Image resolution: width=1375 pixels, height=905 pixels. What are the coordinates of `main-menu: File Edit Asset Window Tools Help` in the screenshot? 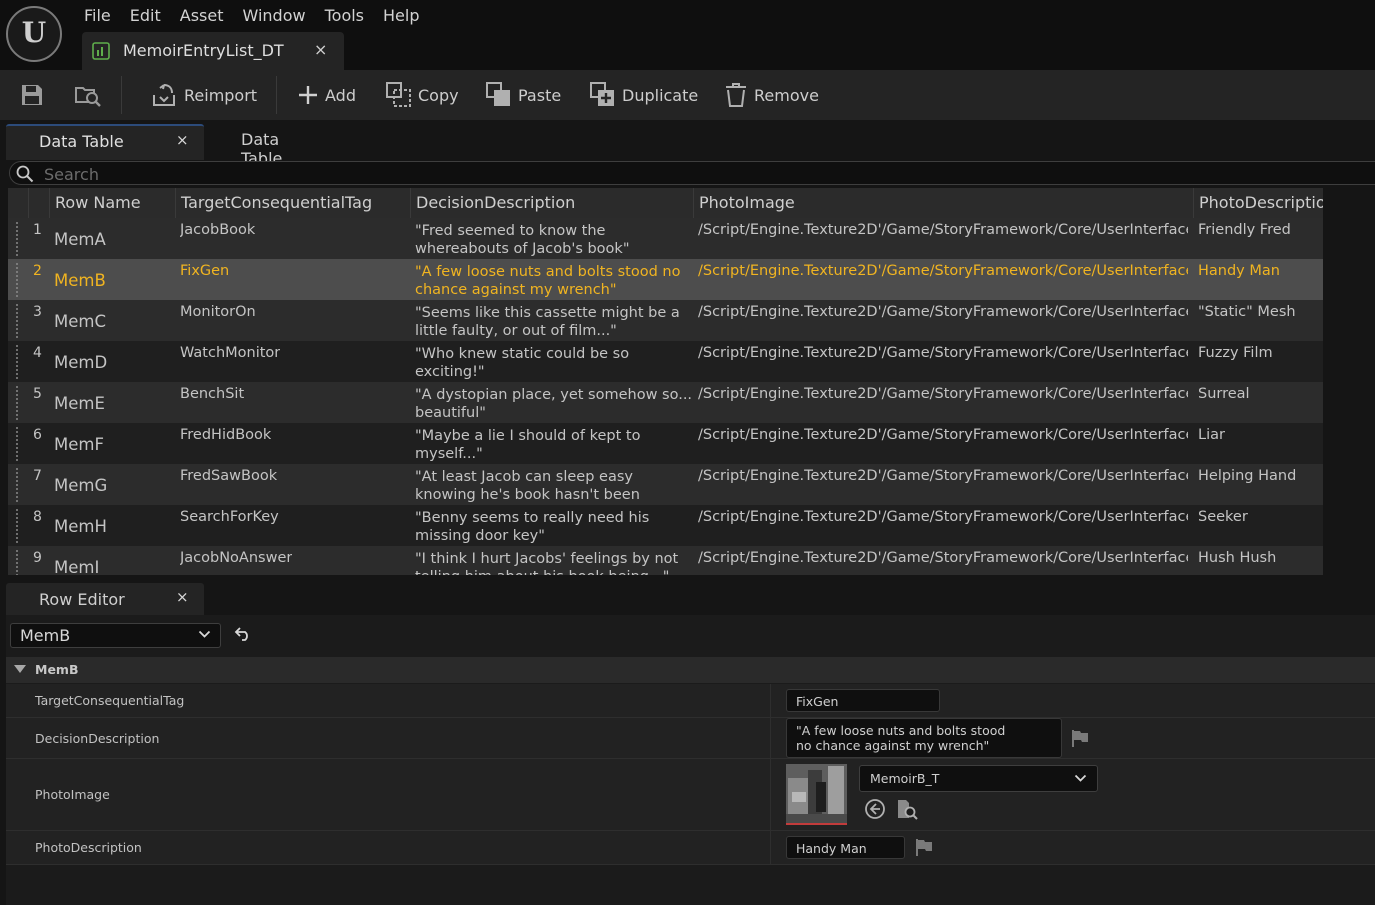 It's located at (261, 16).